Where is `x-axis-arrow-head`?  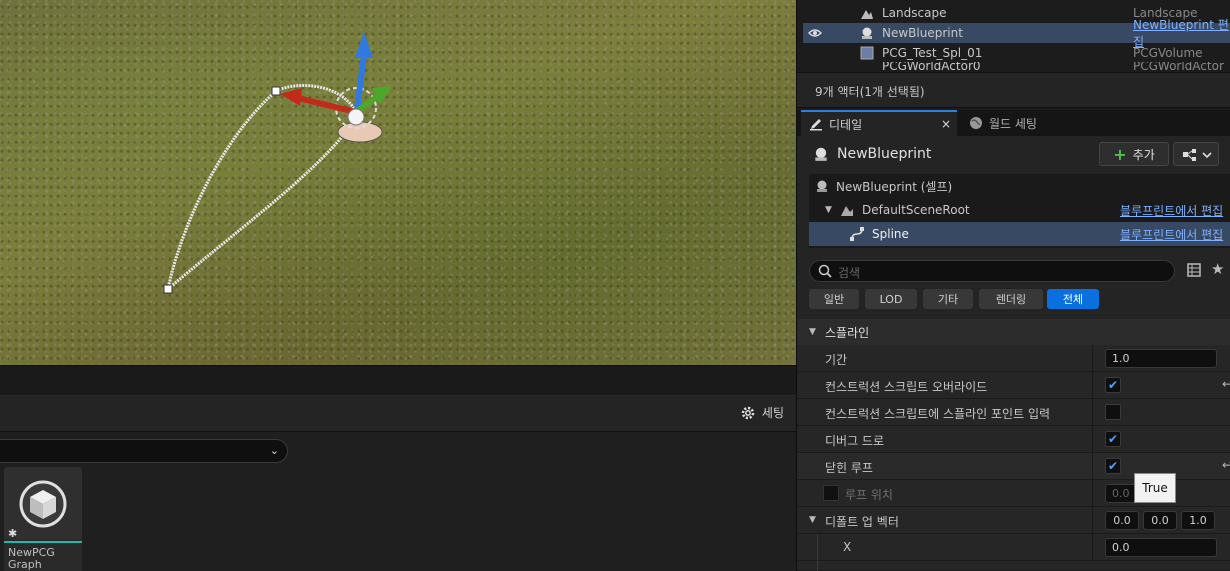
x-axis-arrow-head is located at coordinates (291, 97).